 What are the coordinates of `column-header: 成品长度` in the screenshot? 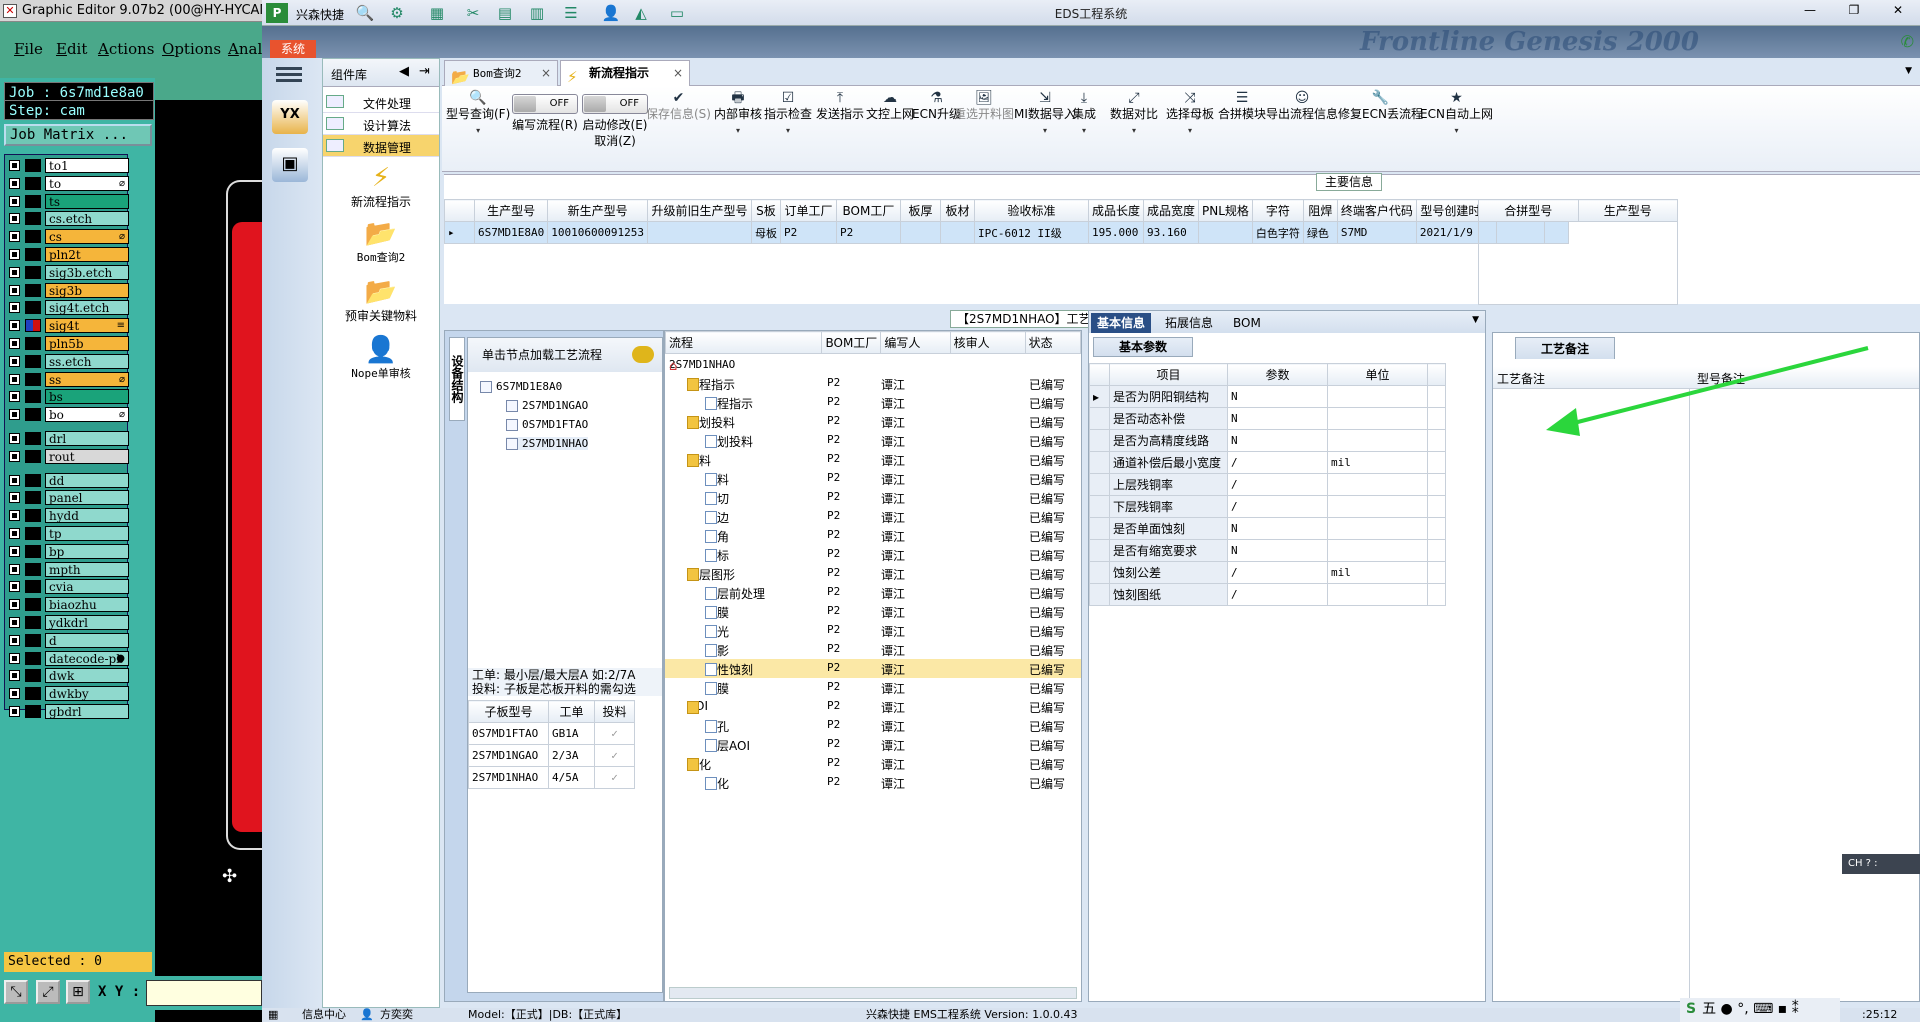 It's located at (1115, 210).